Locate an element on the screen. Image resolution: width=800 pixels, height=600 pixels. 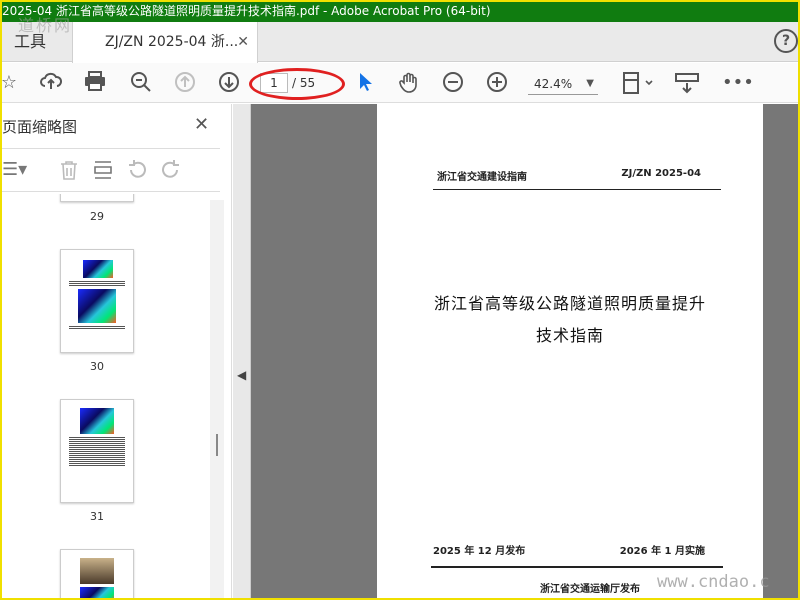
options-menu-icon: ☰▾ is located at coordinates (14, 169).